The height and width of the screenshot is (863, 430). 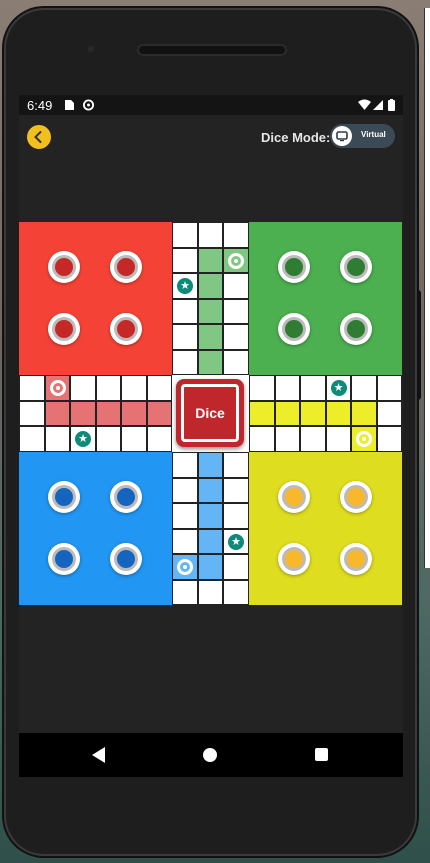 What do you see at coordinates (211, 135) in the screenshot?
I see `top-bar: Dice Mode: Virtual` at bounding box center [211, 135].